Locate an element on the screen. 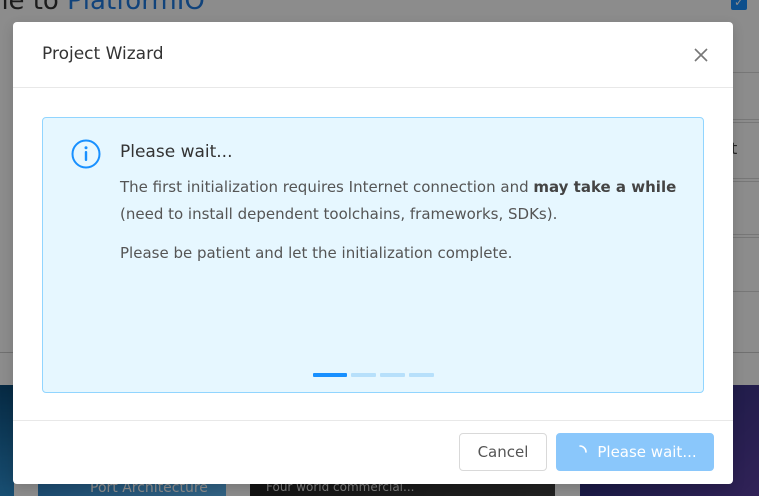 The height and width of the screenshot is (496, 759). modal-header: Project Wizard is located at coordinates (373, 55).